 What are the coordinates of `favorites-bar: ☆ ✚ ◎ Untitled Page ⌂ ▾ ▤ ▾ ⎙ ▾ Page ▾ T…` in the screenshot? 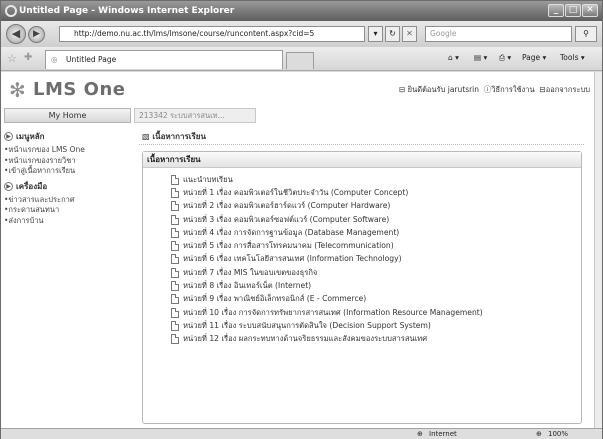 It's located at (301, 59).